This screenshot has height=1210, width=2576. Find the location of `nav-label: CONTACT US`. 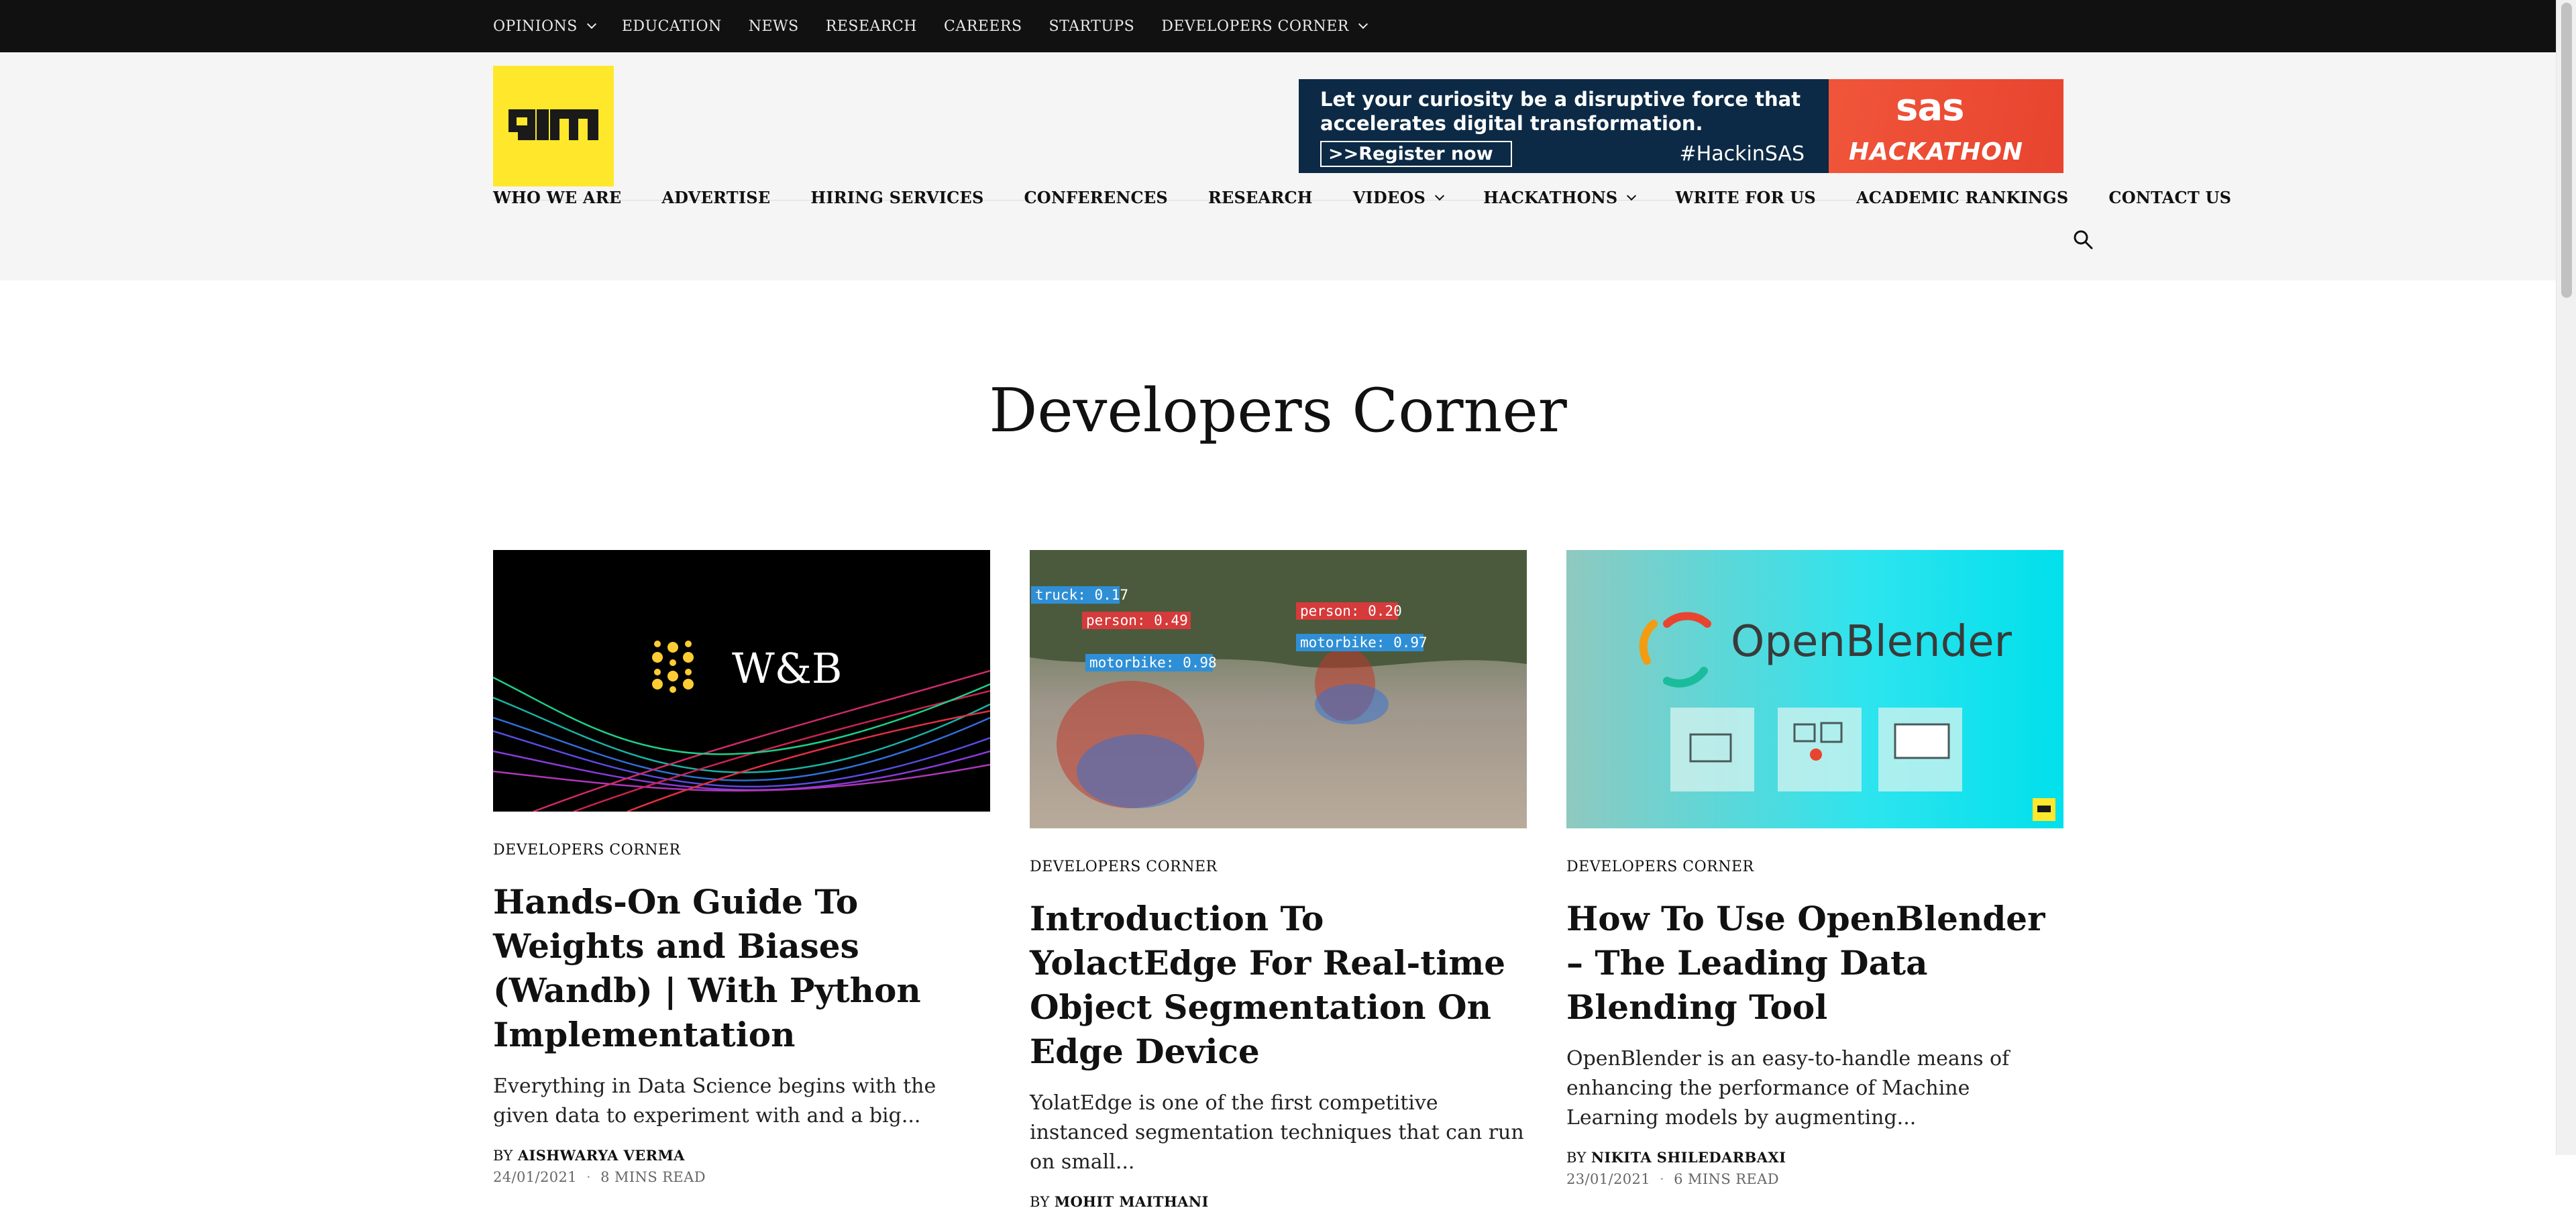

nav-label: CONTACT US is located at coordinates (2170, 197).